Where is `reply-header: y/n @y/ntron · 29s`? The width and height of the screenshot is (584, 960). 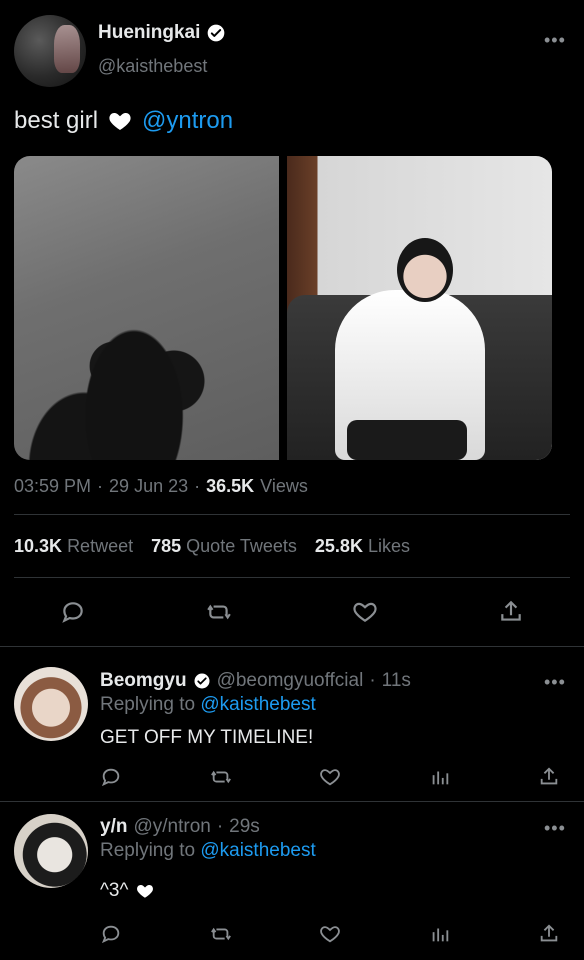 reply-header: y/n @y/ntron · 29s is located at coordinates (180, 827).